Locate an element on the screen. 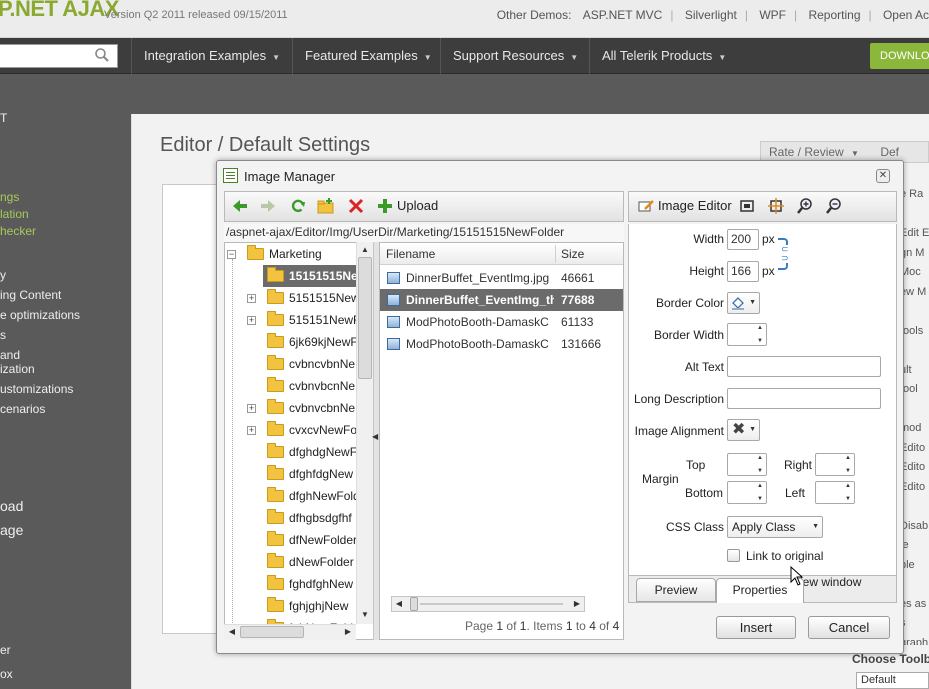 The height and width of the screenshot is (689, 929). upload-icon is located at coordinates (385, 207).